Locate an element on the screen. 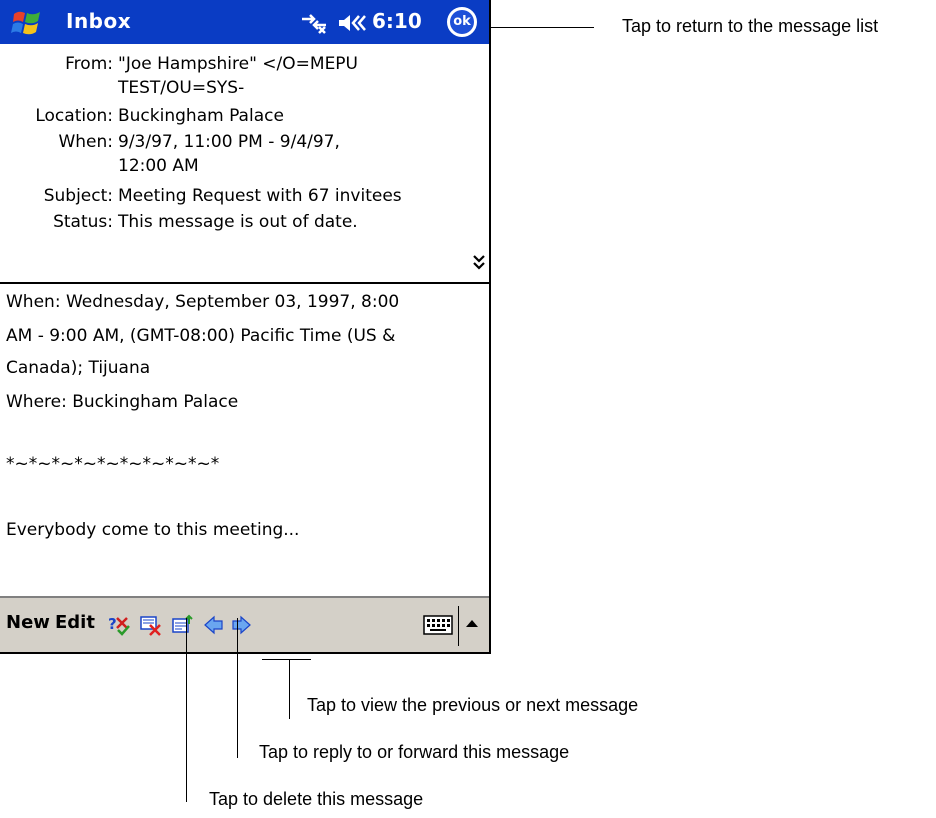  delete-message-icon is located at coordinates (151, 625).